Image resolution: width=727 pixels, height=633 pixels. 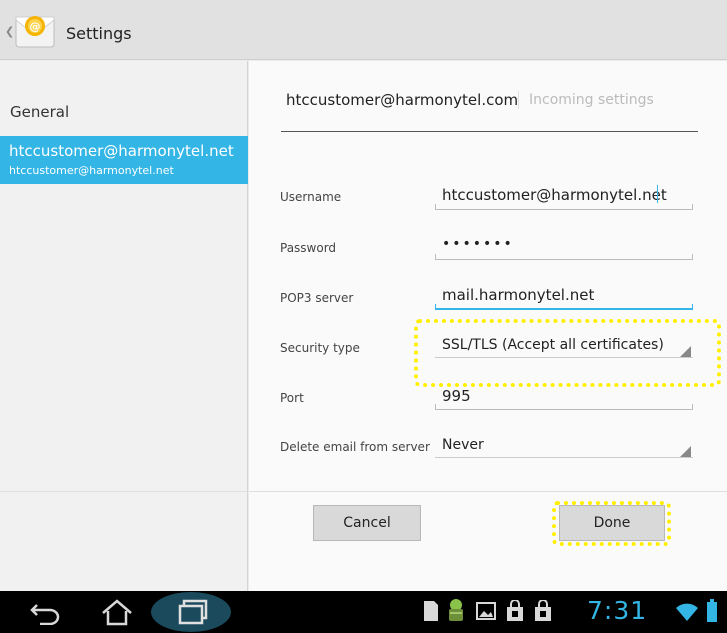 What do you see at coordinates (99, 33) in the screenshot?
I see `app-title: Settings` at bounding box center [99, 33].